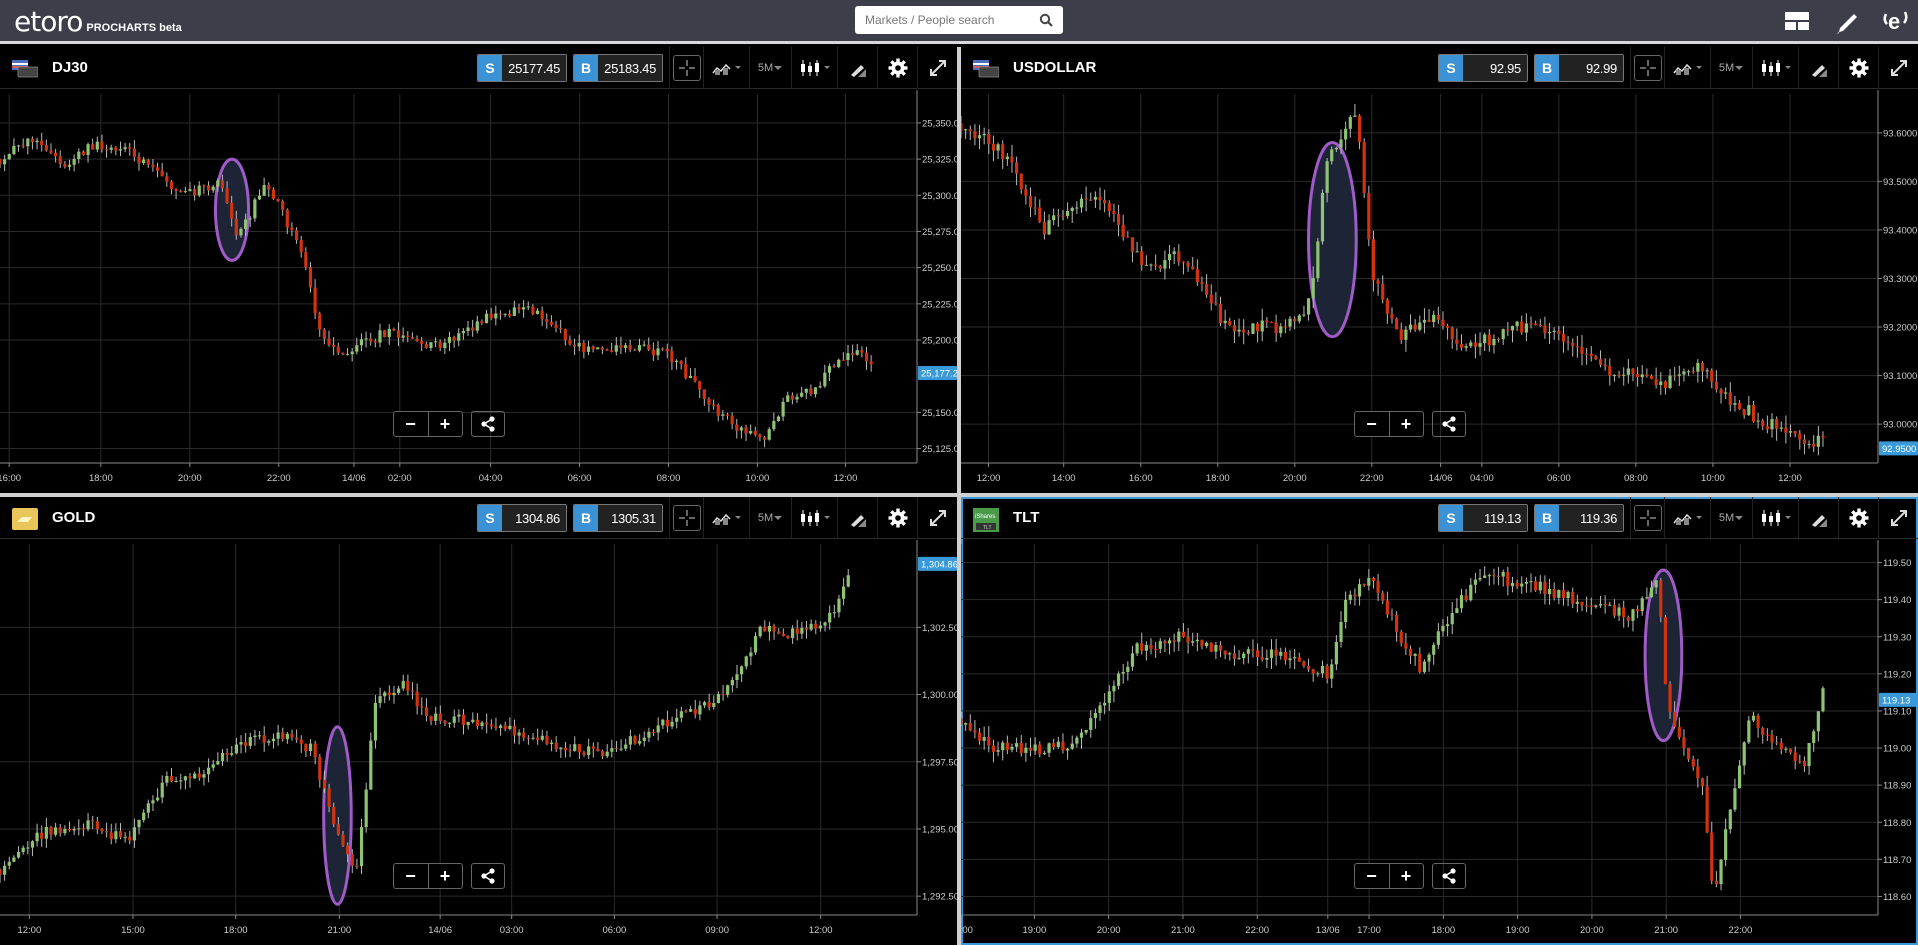  Describe the element at coordinates (1026, 517) in the screenshot. I see `instrument-name: TLT` at that location.